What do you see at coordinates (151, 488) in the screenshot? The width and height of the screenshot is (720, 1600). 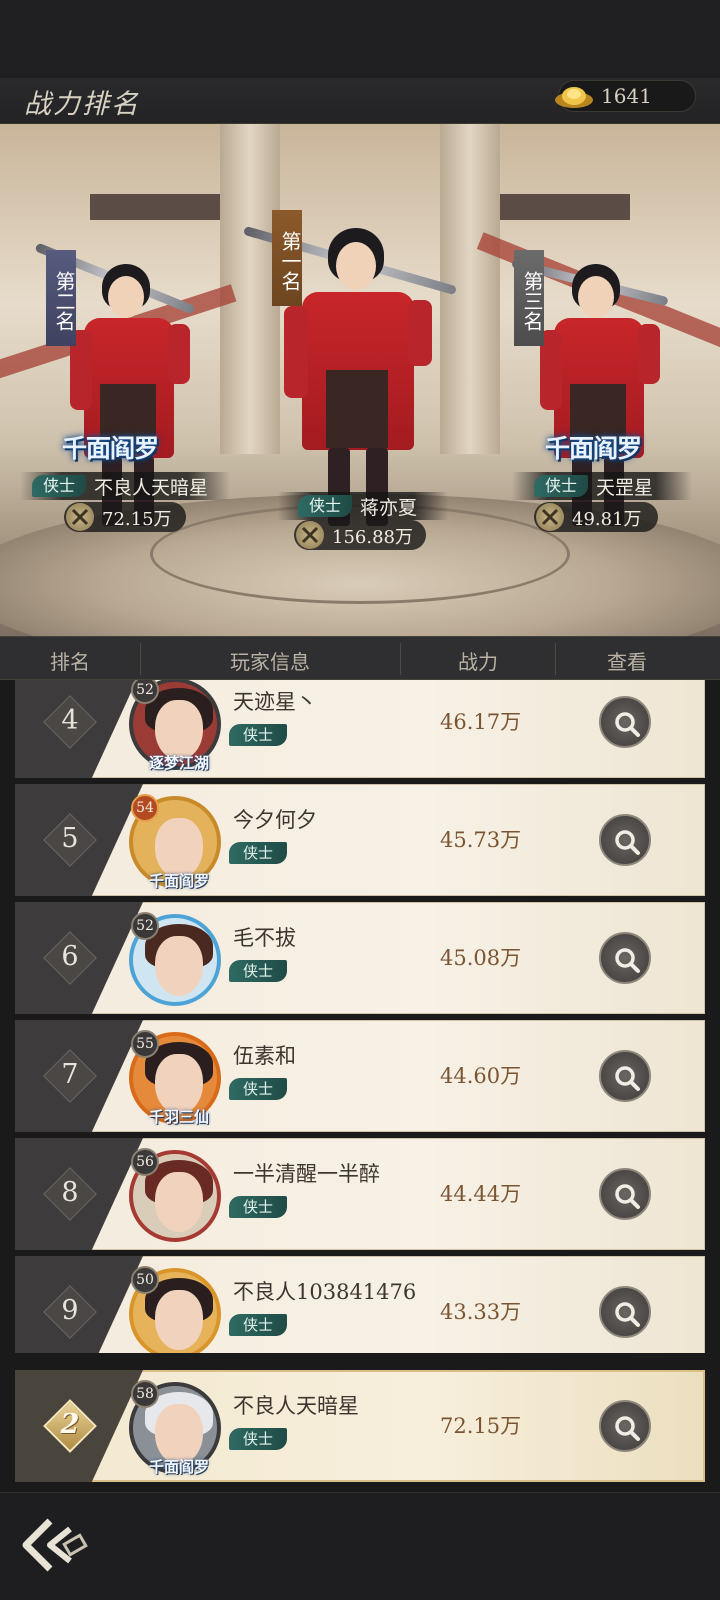 I see `second-player-name: 不良人天暗星` at bounding box center [151, 488].